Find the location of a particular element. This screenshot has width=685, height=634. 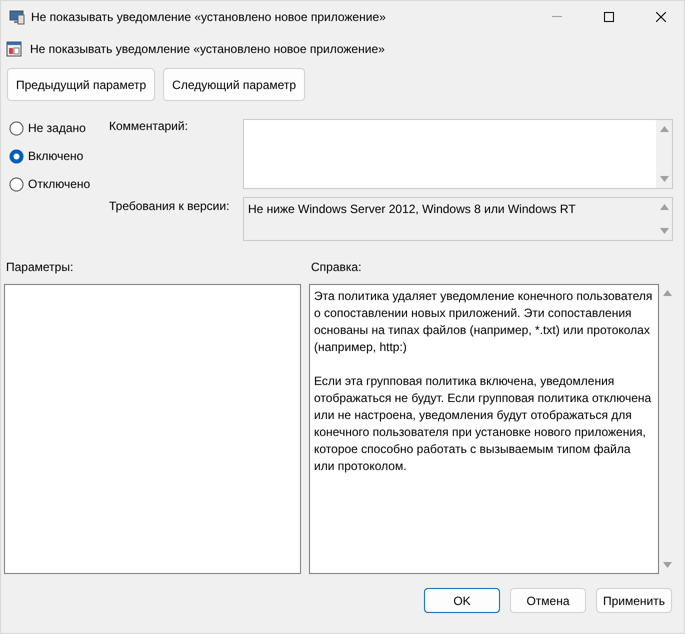

computer-icon is located at coordinates (17, 16).